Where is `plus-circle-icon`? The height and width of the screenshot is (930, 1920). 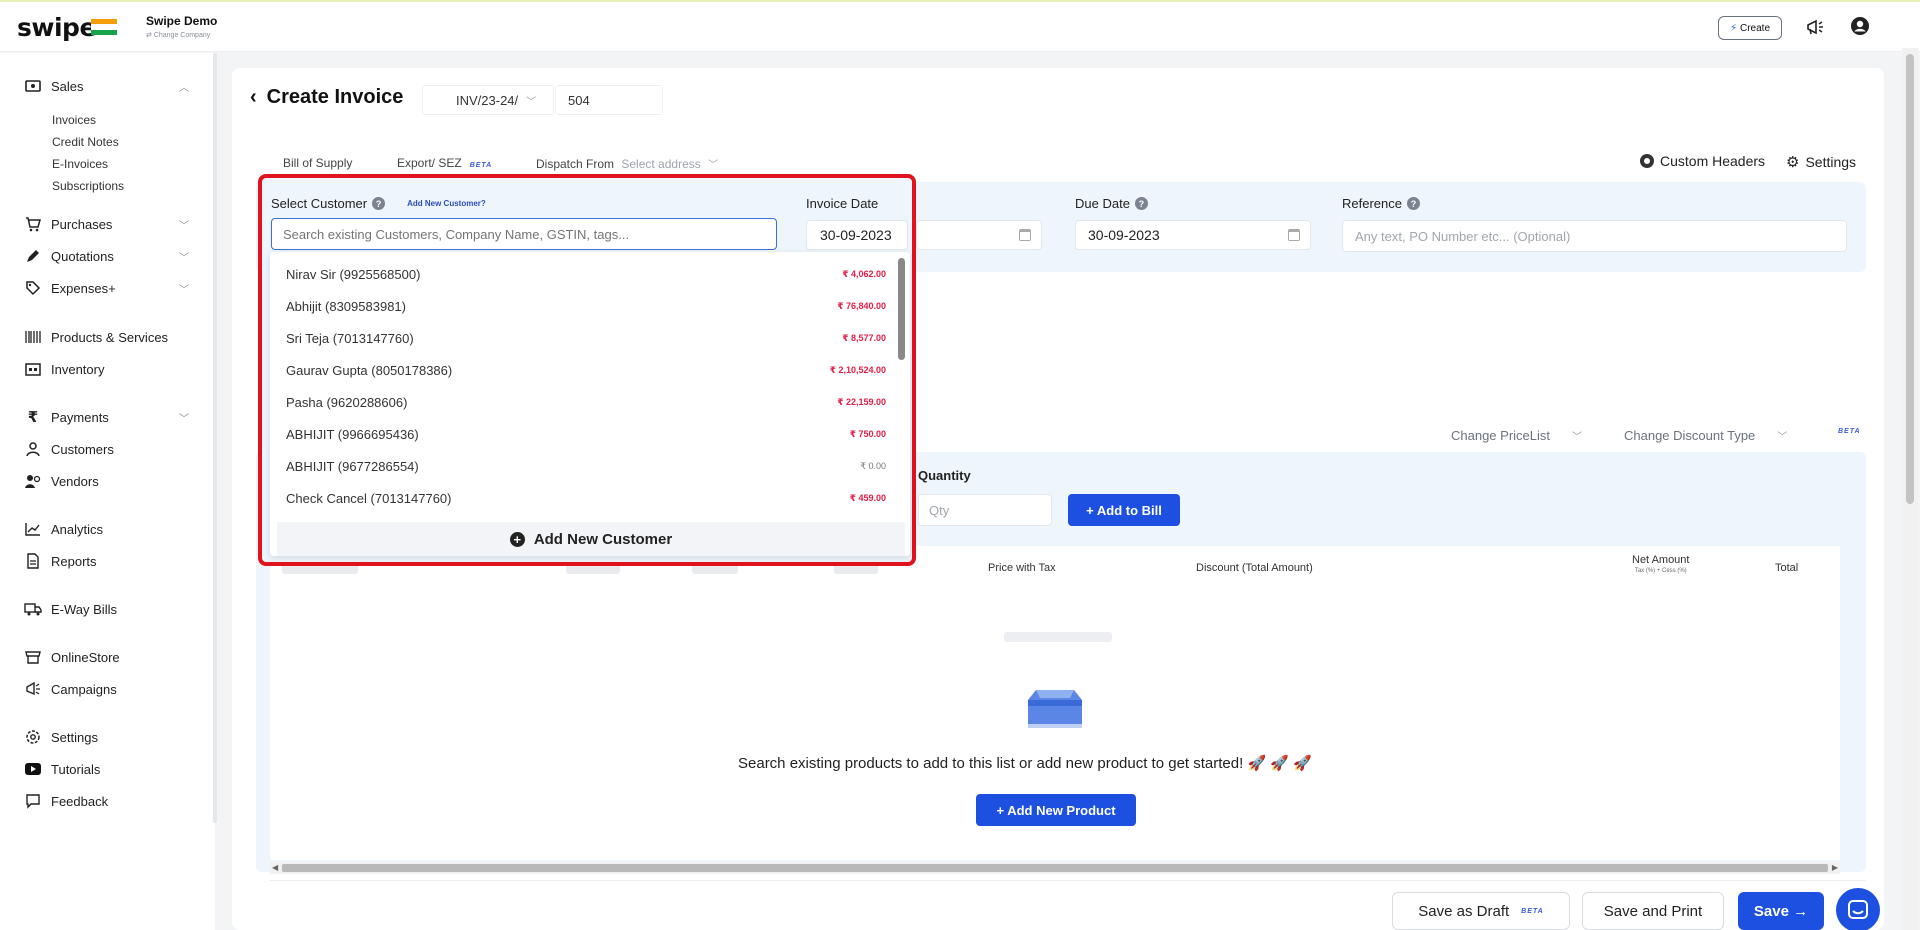 plus-circle-icon is located at coordinates (1647, 161).